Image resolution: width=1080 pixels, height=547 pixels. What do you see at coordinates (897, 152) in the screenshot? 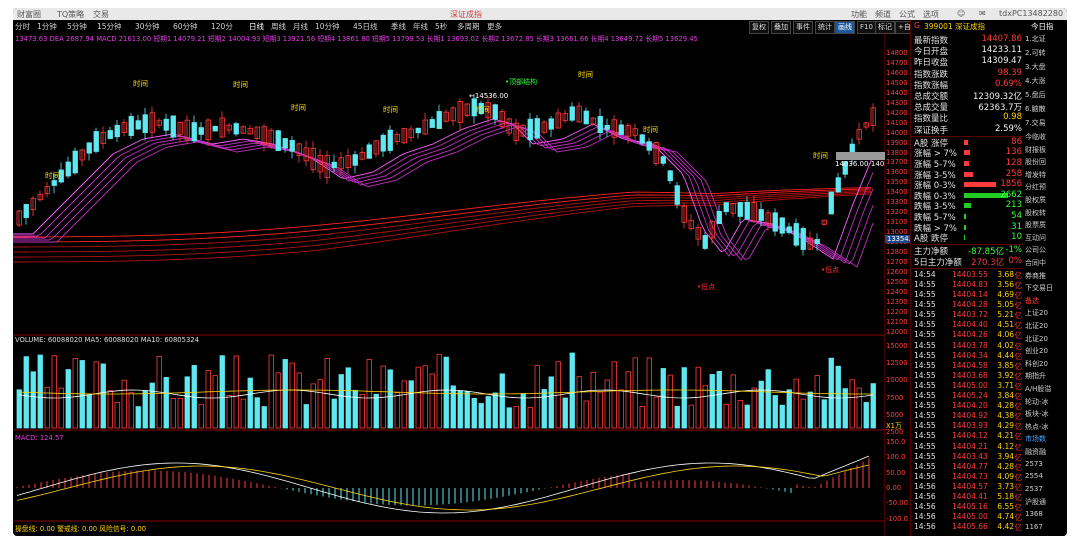
I see `price-tick: 13800` at bounding box center [897, 152].